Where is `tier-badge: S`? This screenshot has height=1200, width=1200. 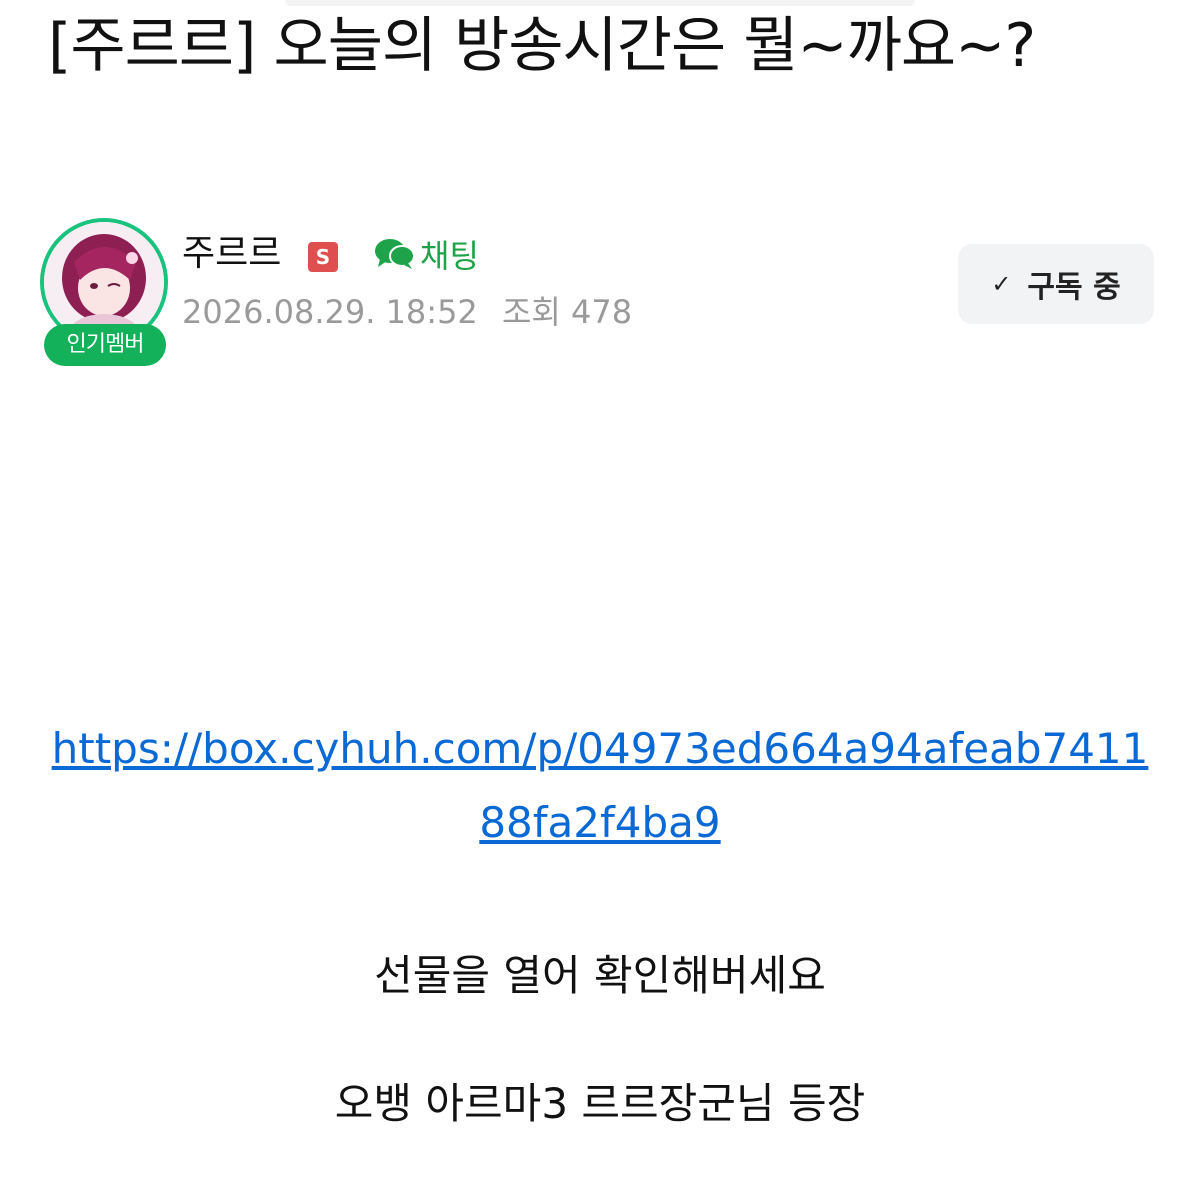
tier-badge: S is located at coordinates (323, 257).